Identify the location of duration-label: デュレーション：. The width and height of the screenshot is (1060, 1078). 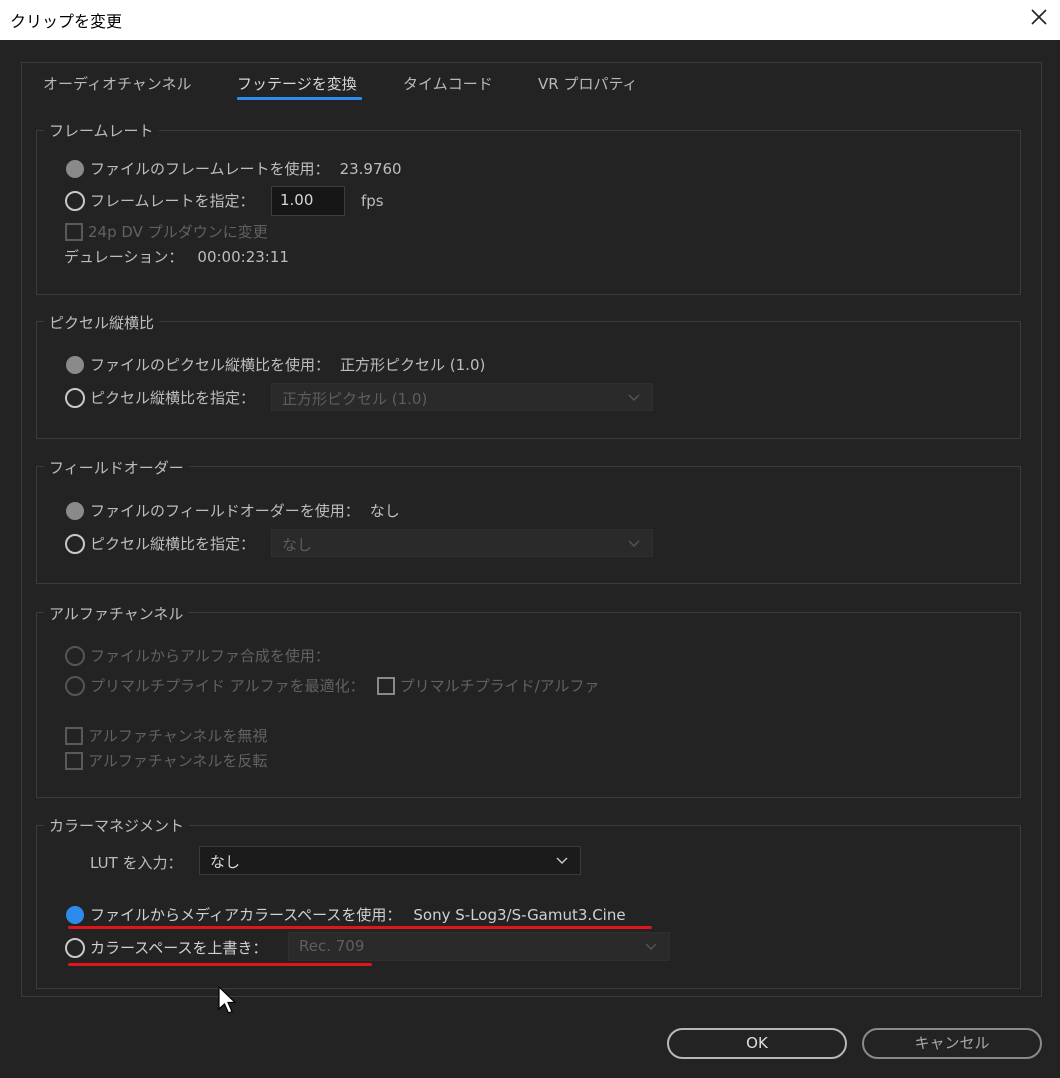
(124, 257).